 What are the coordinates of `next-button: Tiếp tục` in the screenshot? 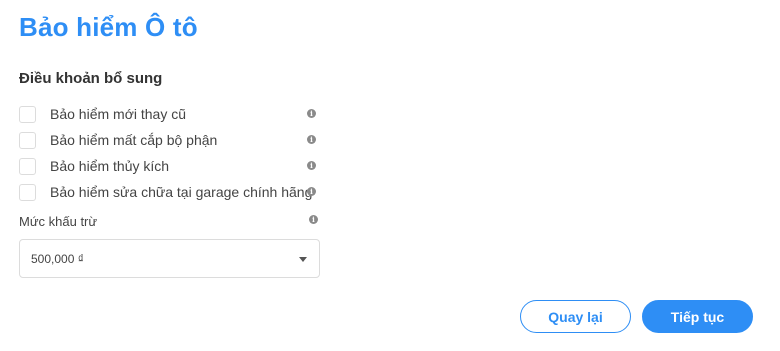 It's located at (697, 316).